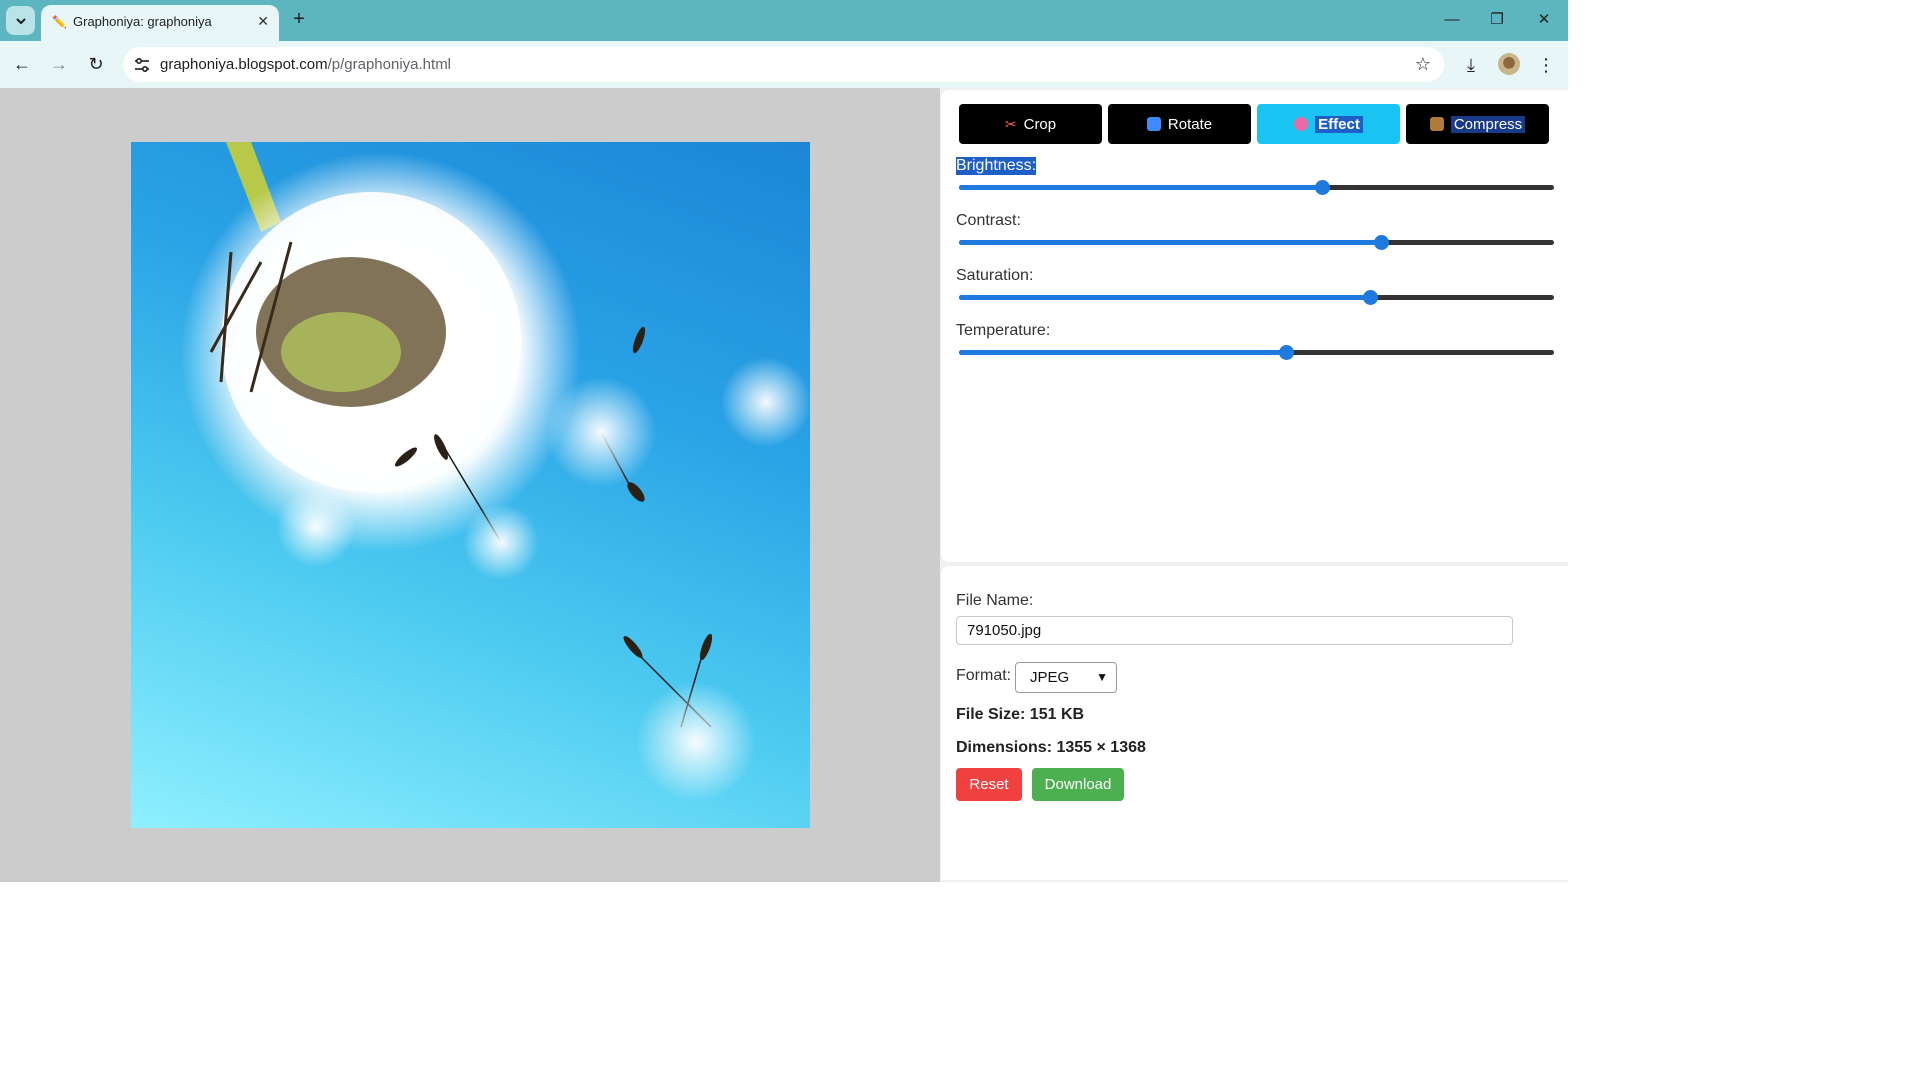  I want to click on temperature-label: Temperature:, so click(1003, 330).